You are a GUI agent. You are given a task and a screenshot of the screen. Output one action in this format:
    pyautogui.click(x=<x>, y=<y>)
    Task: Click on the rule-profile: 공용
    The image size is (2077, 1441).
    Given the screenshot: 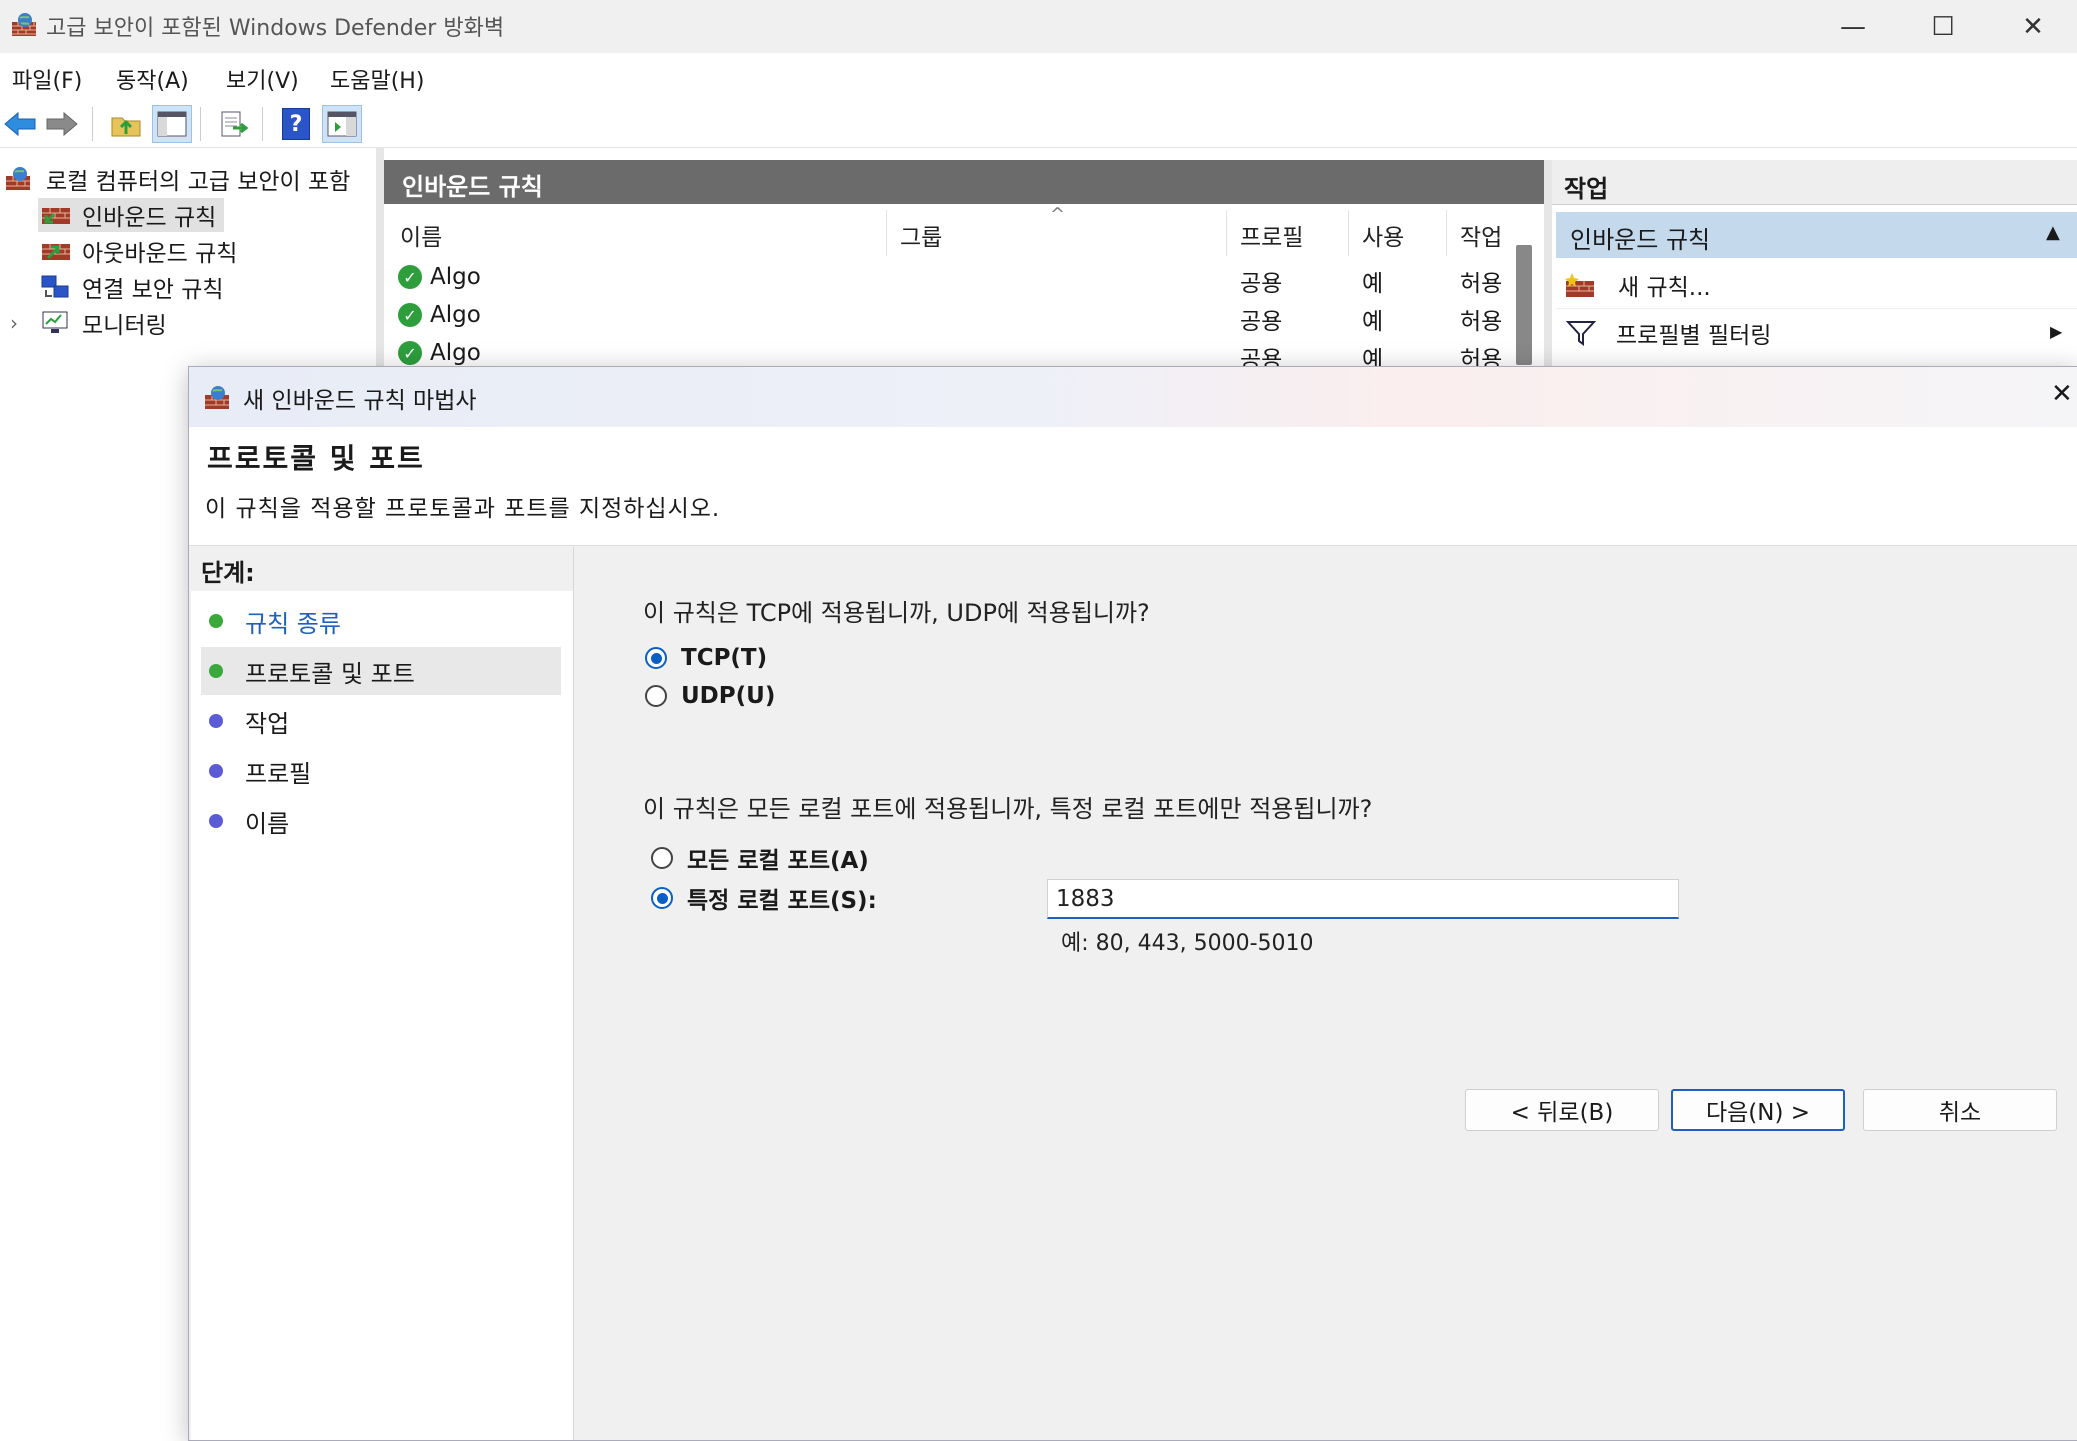 What is the action you would take?
    pyautogui.click(x=1261, y=322)
    